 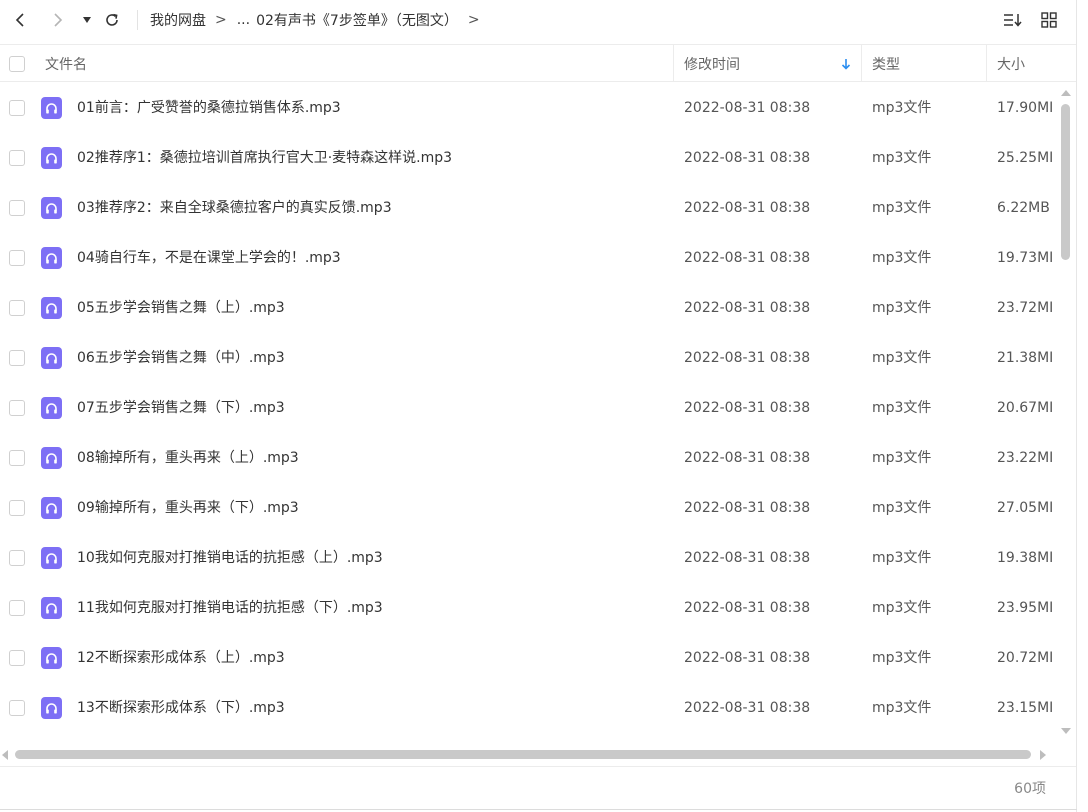 I want to click on grid-icon, so click(x=1049, y=20).